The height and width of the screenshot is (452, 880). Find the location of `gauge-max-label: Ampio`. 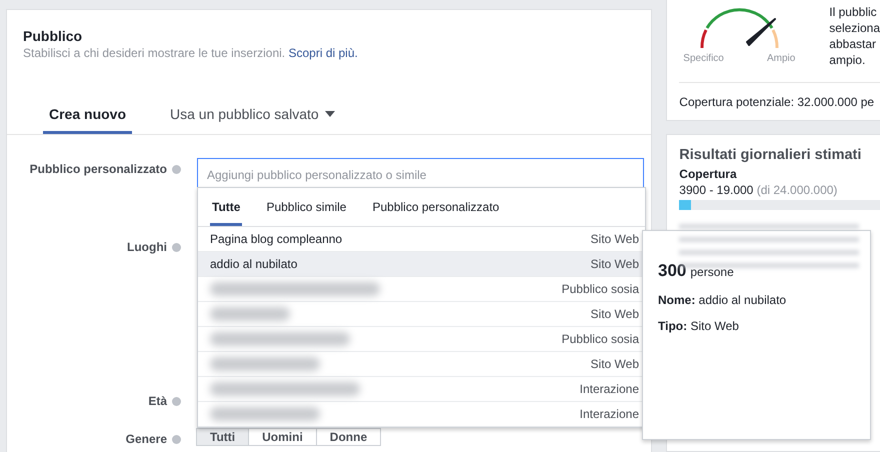

gauge-max-label: Ampio is located at coordinates (781, 58).